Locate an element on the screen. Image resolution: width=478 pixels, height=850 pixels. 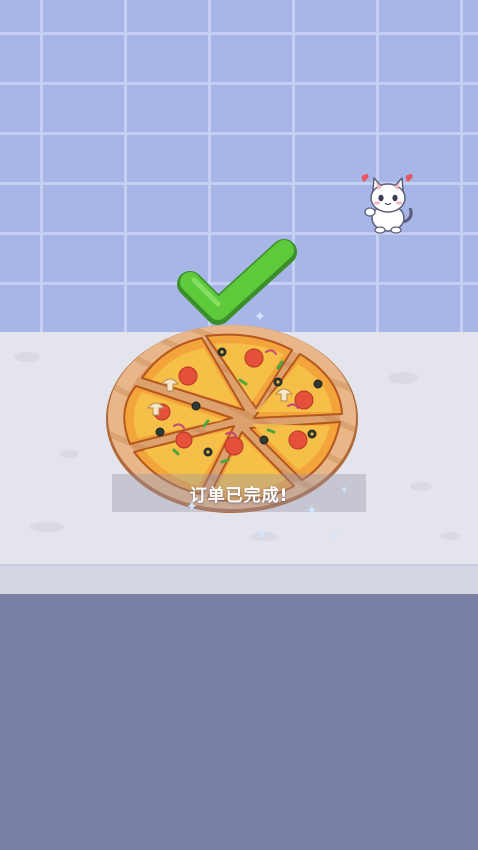
heart-icon is located at coordinates (387, 178).